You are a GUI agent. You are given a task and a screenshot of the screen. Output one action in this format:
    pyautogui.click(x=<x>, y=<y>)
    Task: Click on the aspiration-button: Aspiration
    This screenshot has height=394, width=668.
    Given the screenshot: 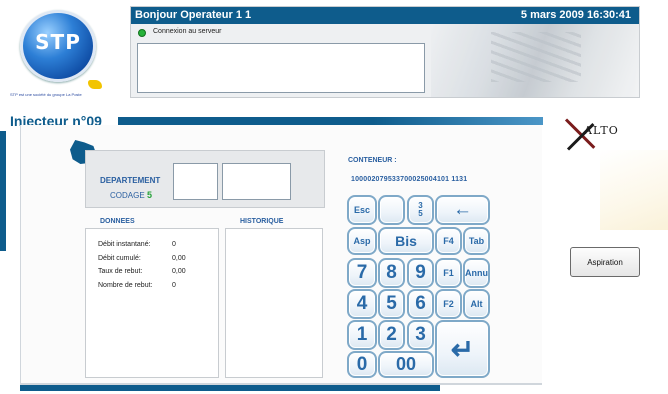 What is the action you would take?
    pyautogui.click(x=605, y=262)
    